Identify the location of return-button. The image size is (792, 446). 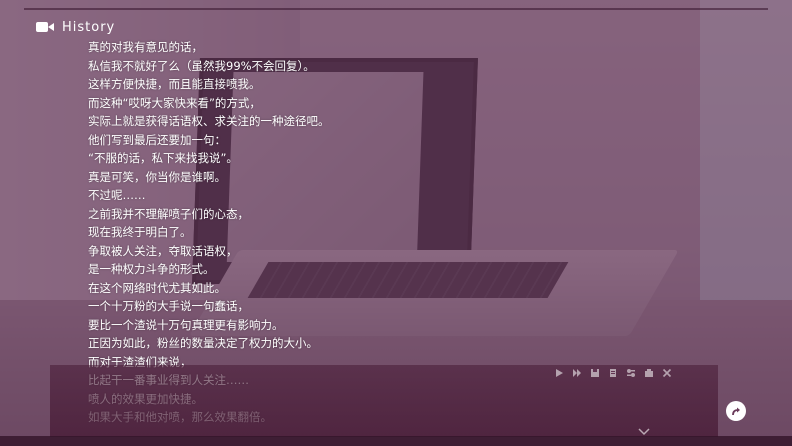
(736, 411).